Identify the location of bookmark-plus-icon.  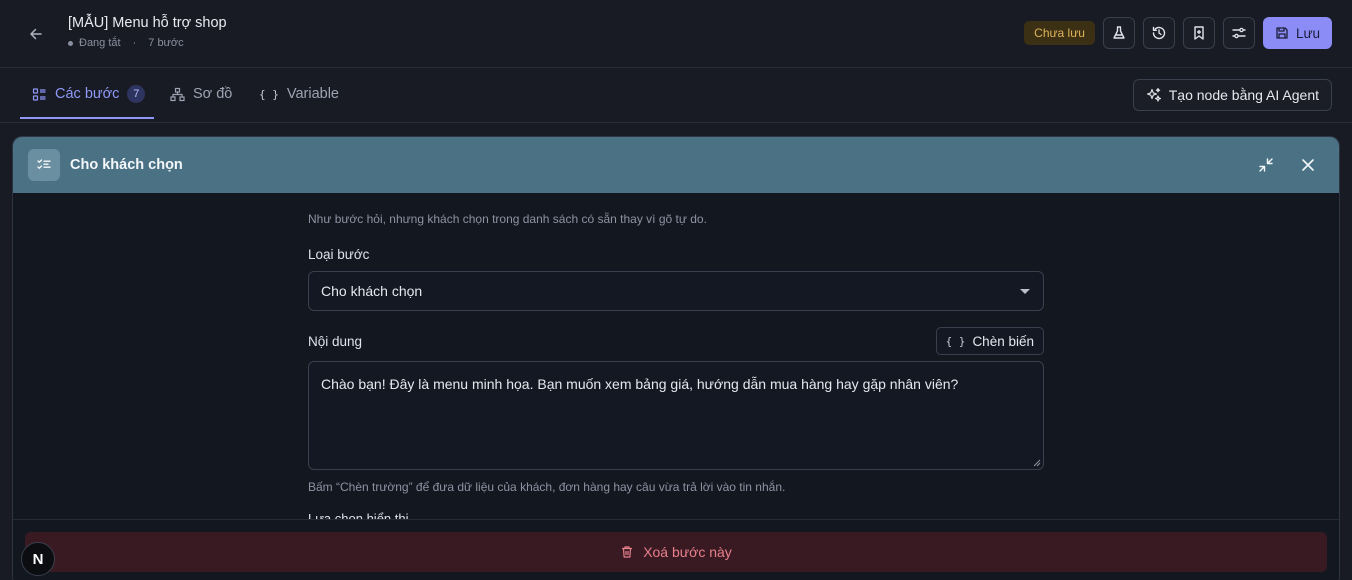
(1199, 33).